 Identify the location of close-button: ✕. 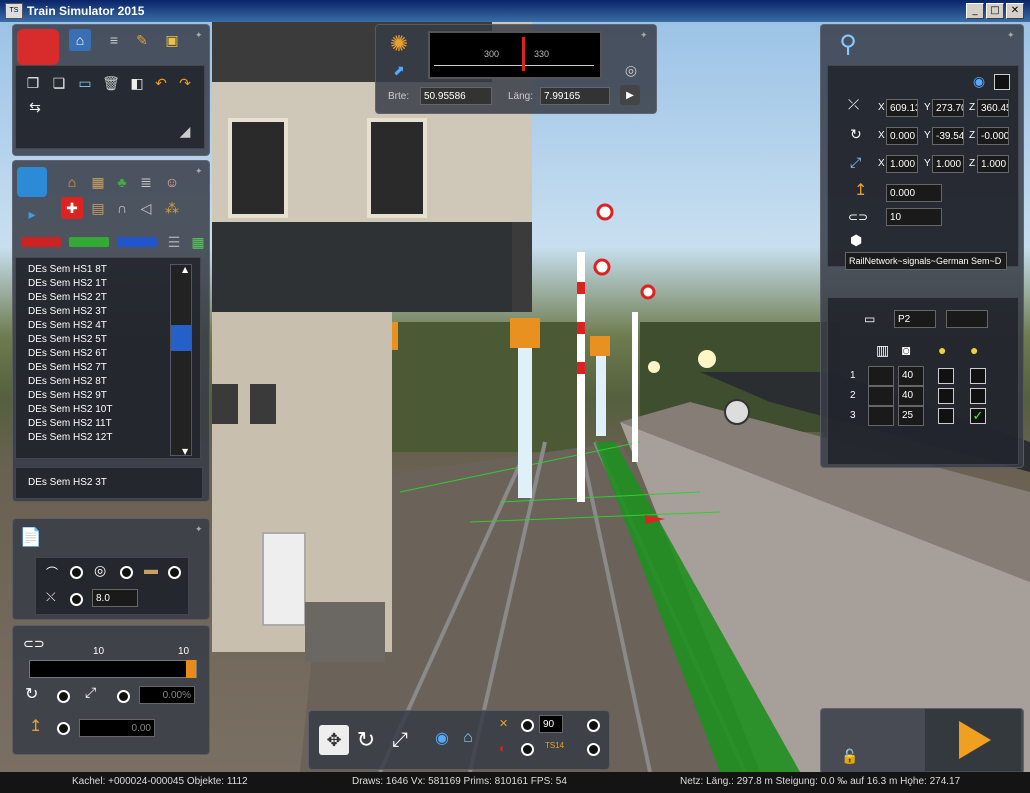
(1015, 11).